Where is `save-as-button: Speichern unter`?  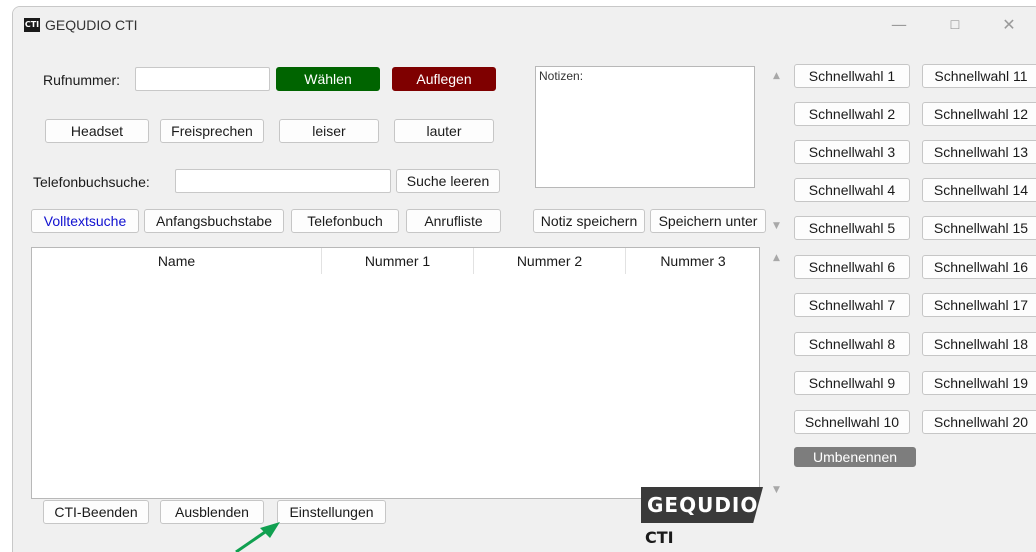 save-as-button: Speichern unter is located at coordinates (708, 221).